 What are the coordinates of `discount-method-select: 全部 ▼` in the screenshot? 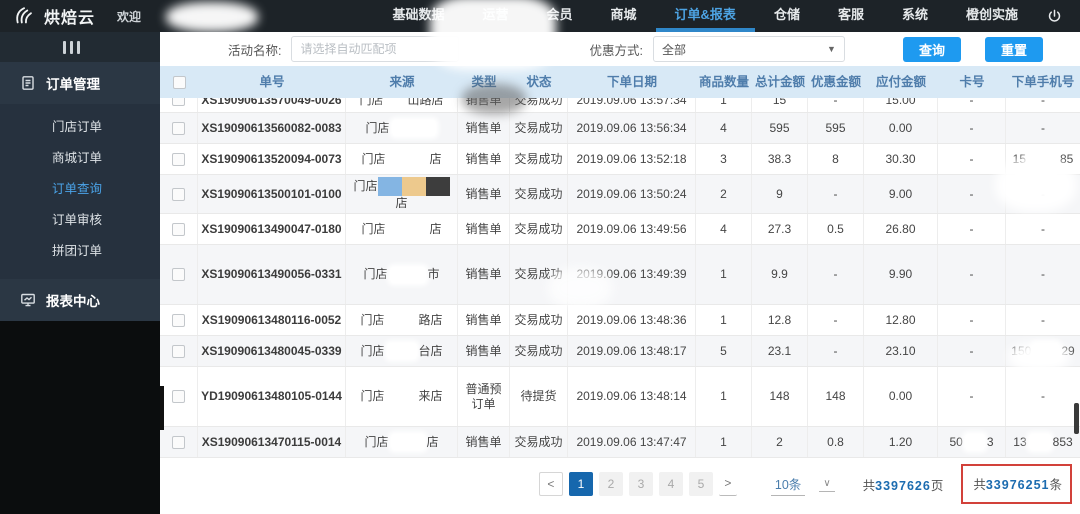 It's located at (748, 49).